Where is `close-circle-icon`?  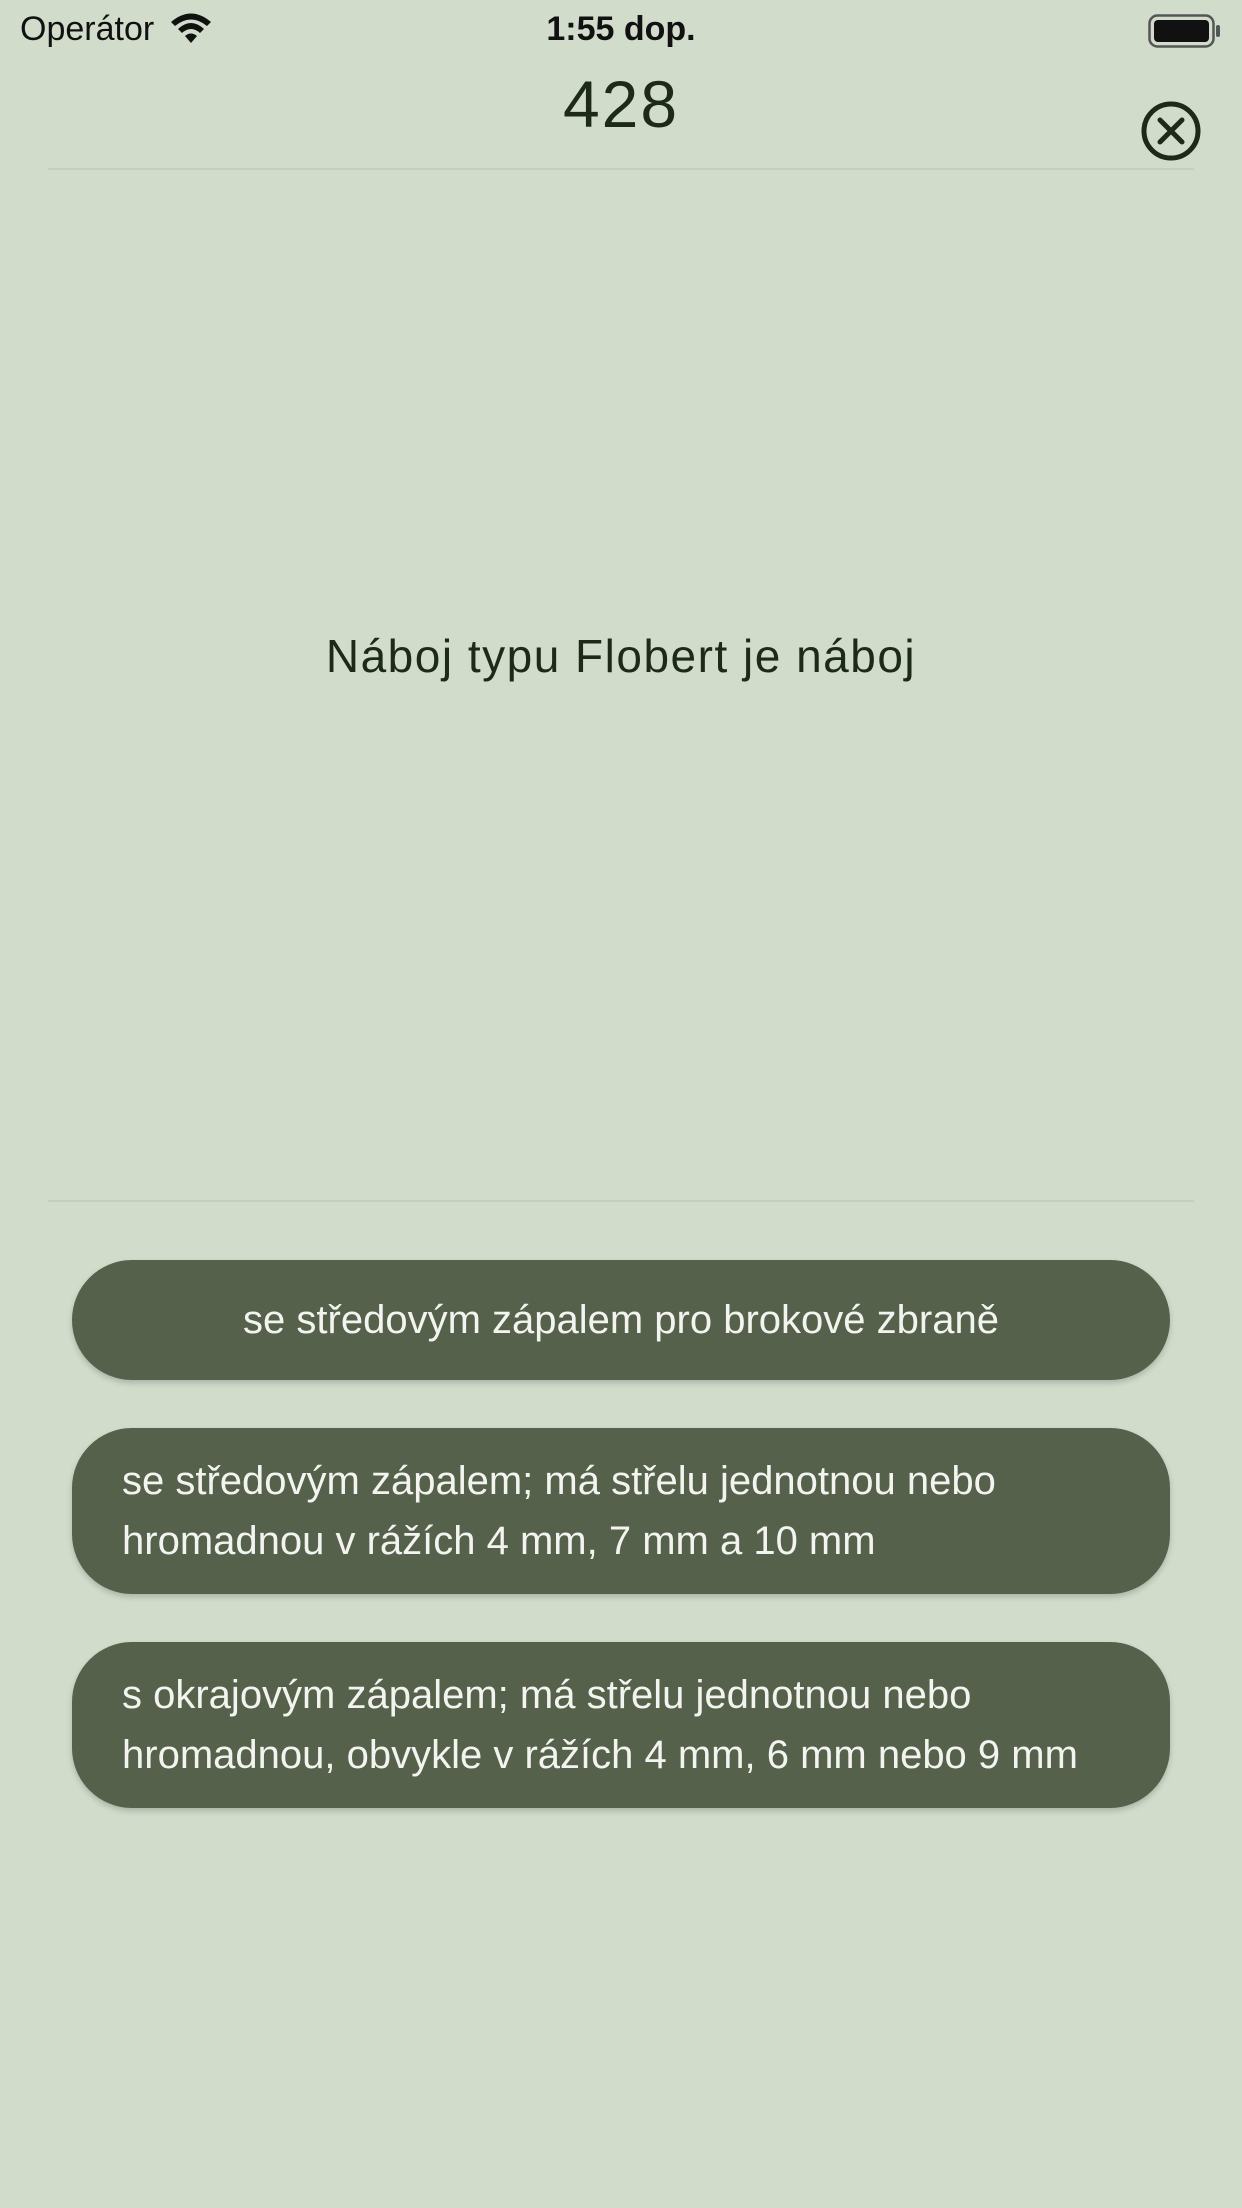
close-circle-icon is located at coordinates (1171, 131).